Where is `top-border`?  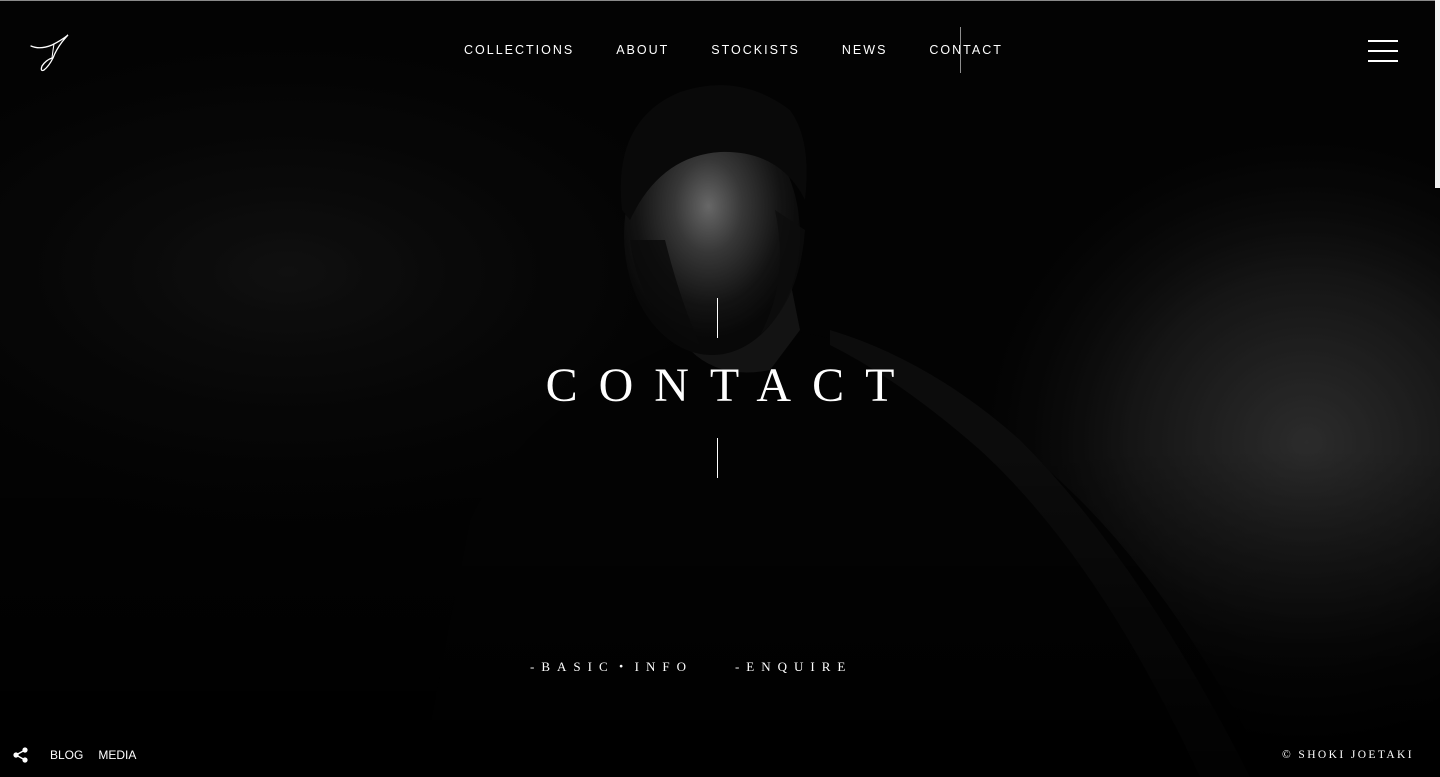 top-border is located at coordinates (720, 0).